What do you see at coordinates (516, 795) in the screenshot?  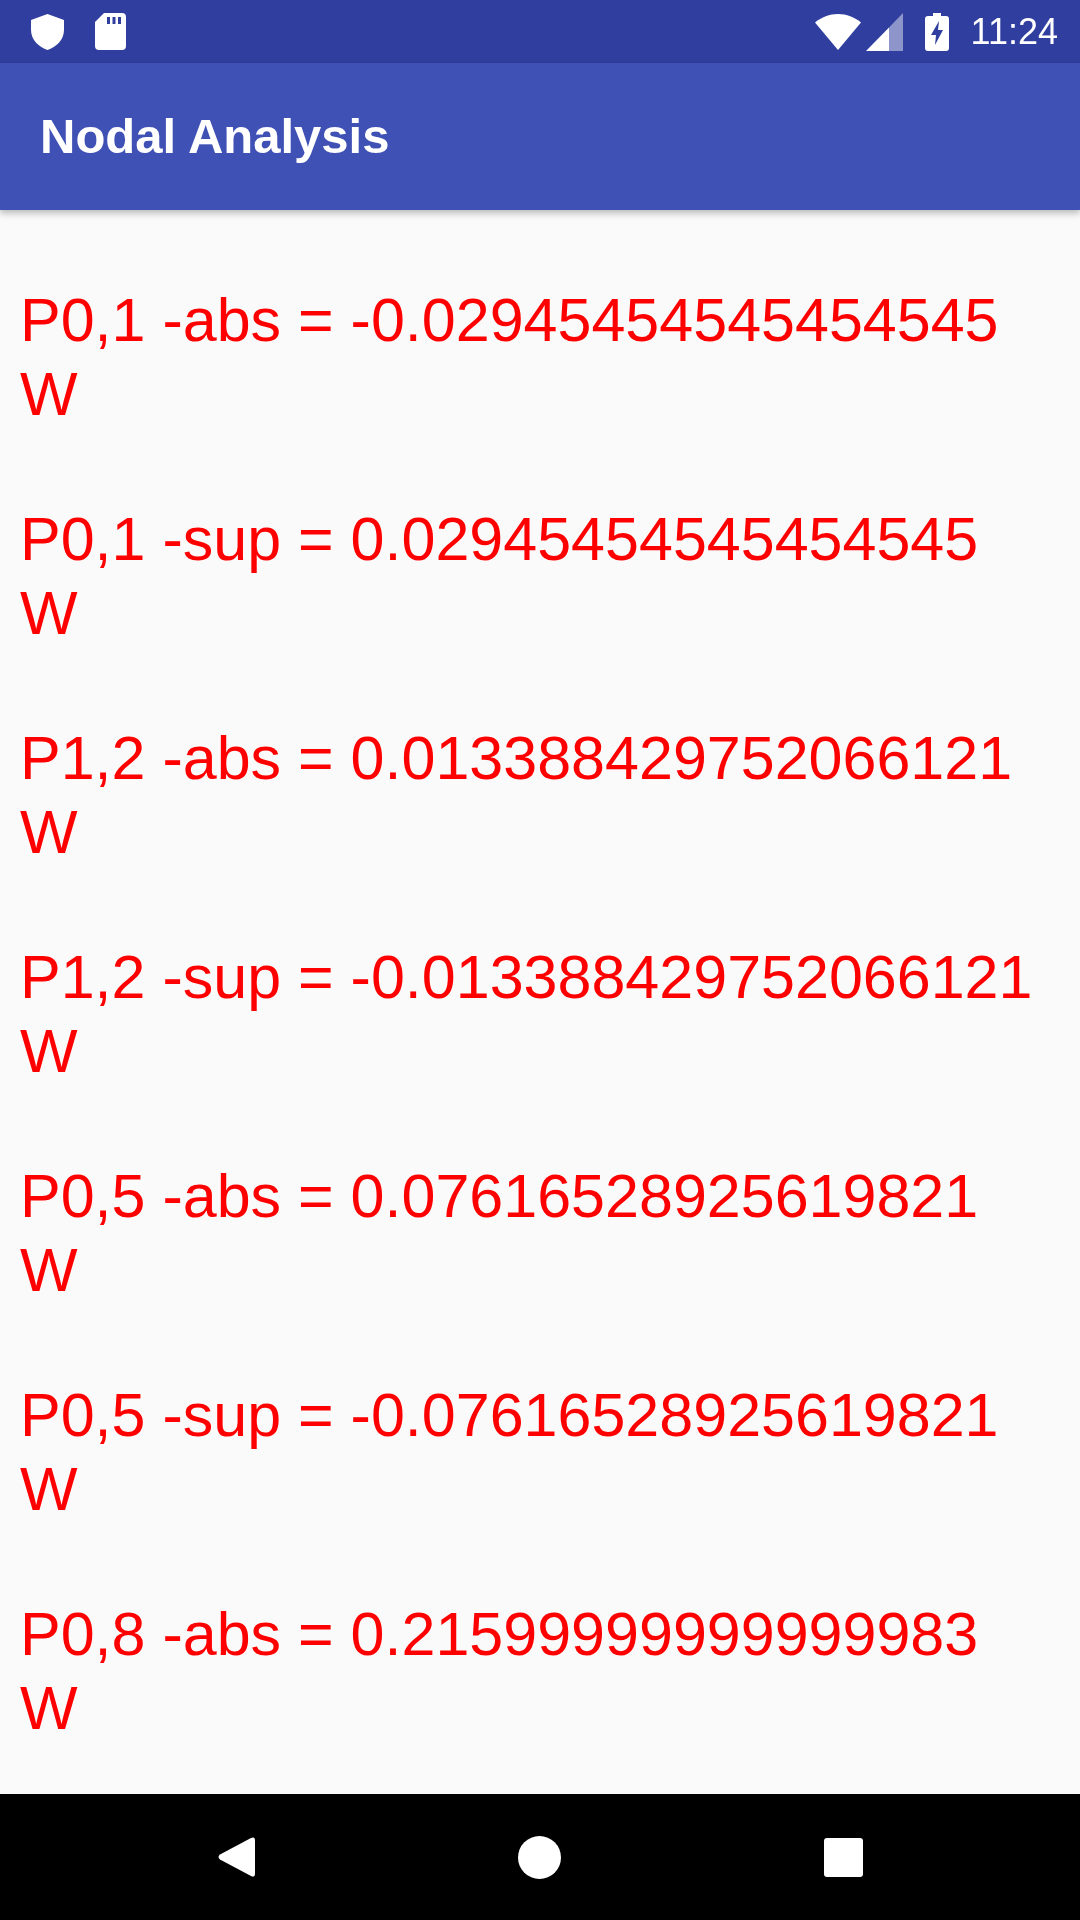 I see `power-reading: P1,2 -abs = 0.013388429752066121 W` at bounding box center [516, 795].